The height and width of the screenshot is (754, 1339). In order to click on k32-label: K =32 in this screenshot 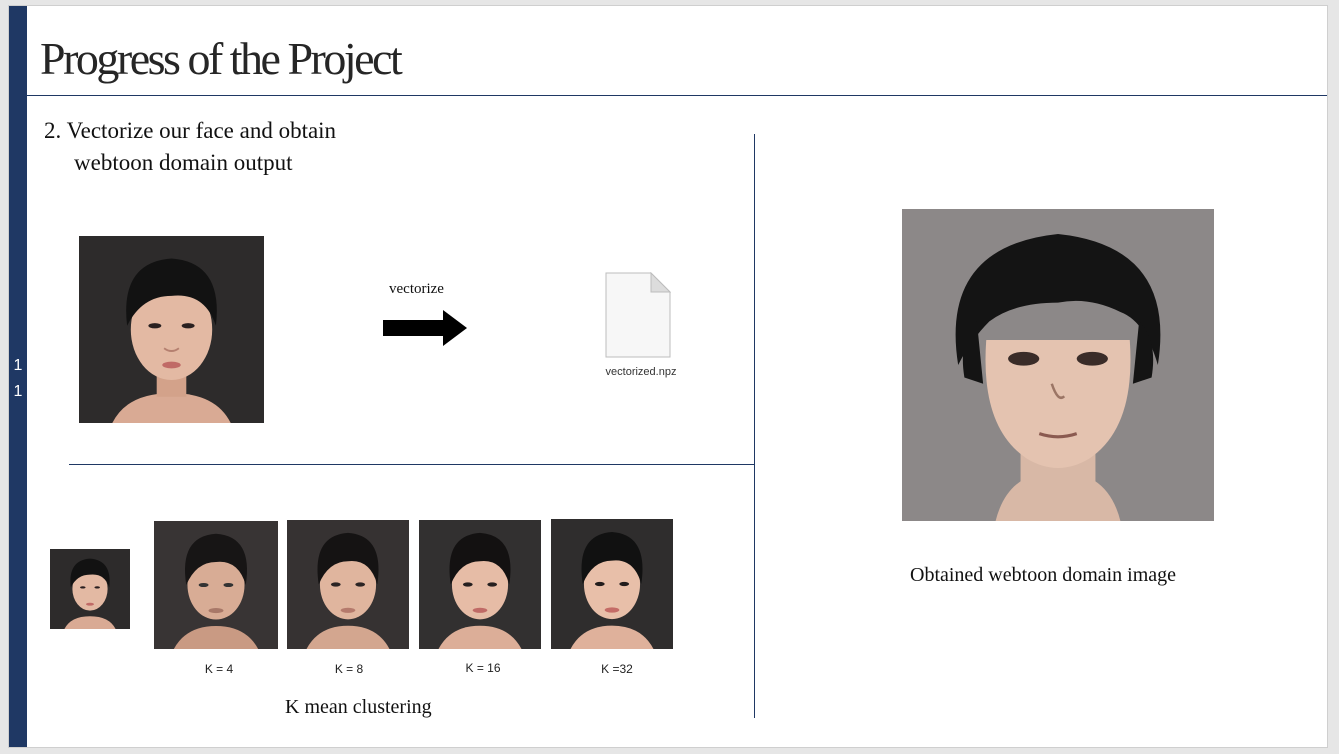, I will do `click(617, 669)`.